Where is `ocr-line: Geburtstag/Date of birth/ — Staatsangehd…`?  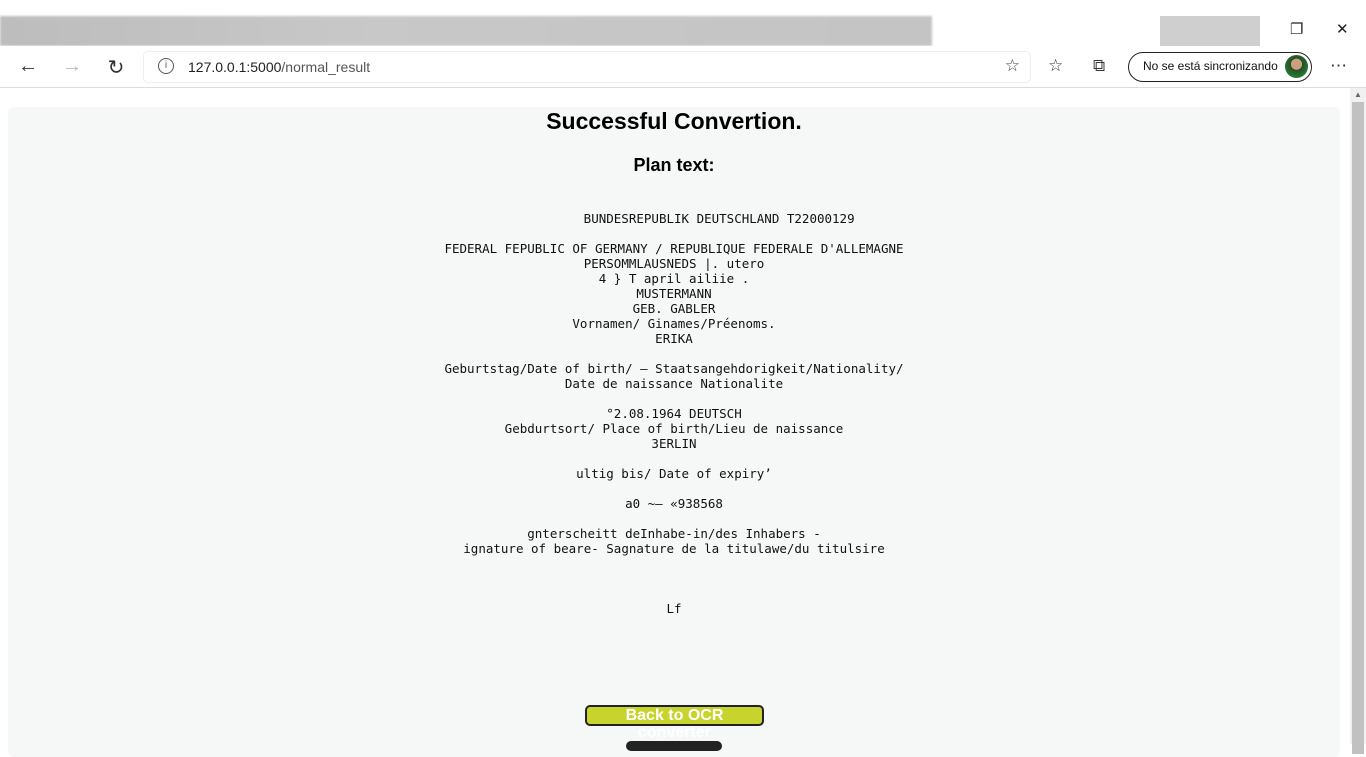 ocr-line: Geburtstag/Date of birth/ — Staatsangehd… is located at coordinates (674, 368).